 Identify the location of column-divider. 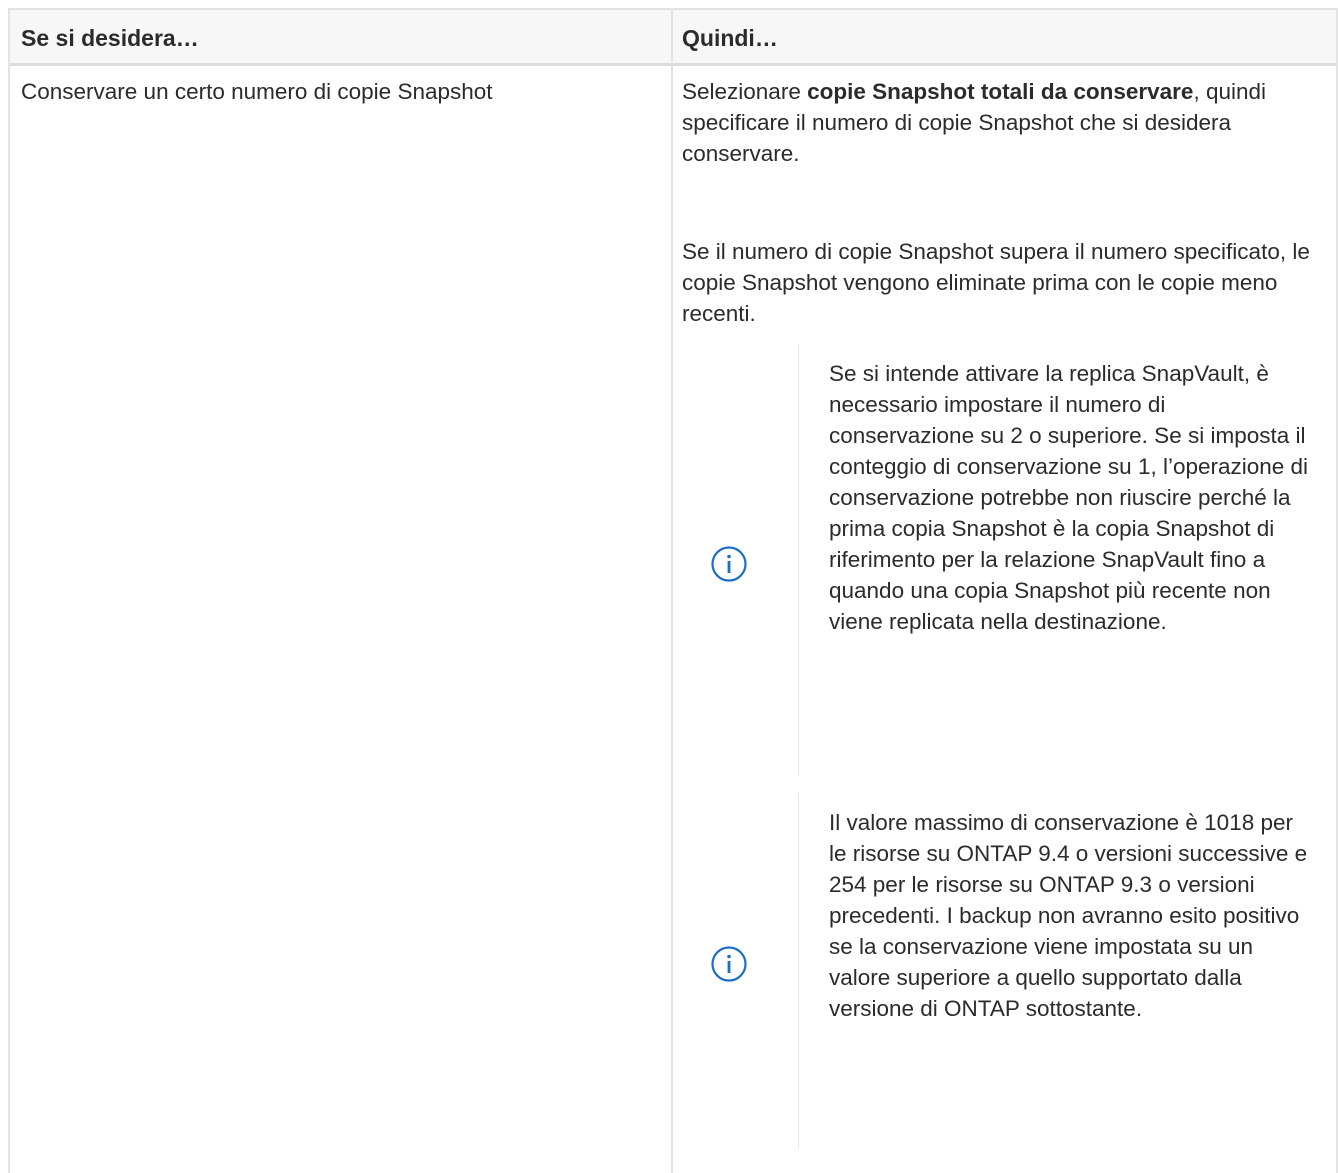
(672, 590).